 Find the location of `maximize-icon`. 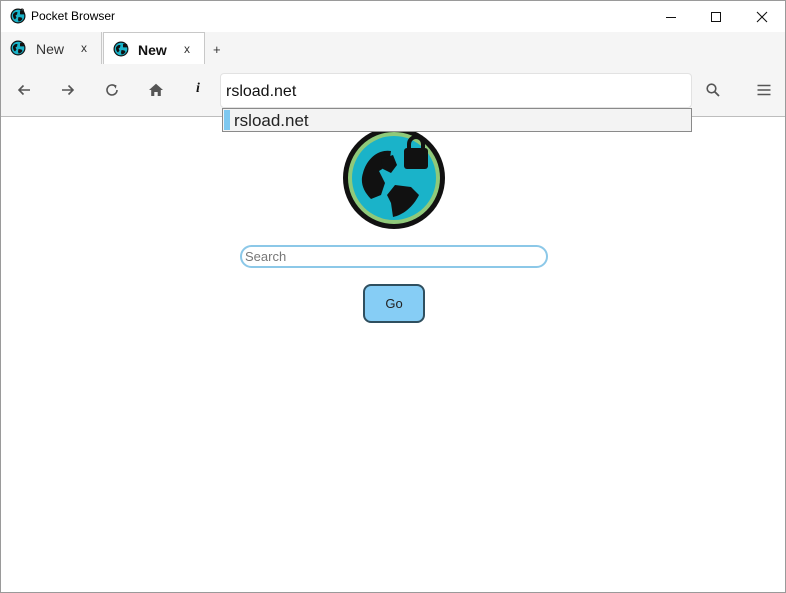

maximize-icon is located at coordinates (716, 16).